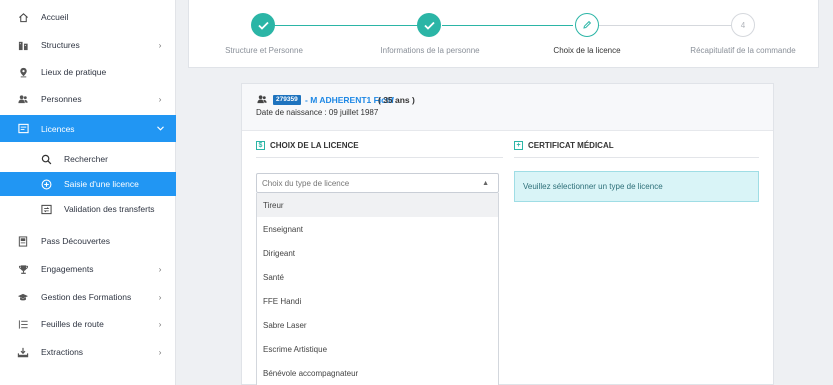 The image size is (833, 385). Describe the element at coordinates (314, 145) in the screenshot. I see `section-title-text: CHOIX DE LA LICENCE` at that location.